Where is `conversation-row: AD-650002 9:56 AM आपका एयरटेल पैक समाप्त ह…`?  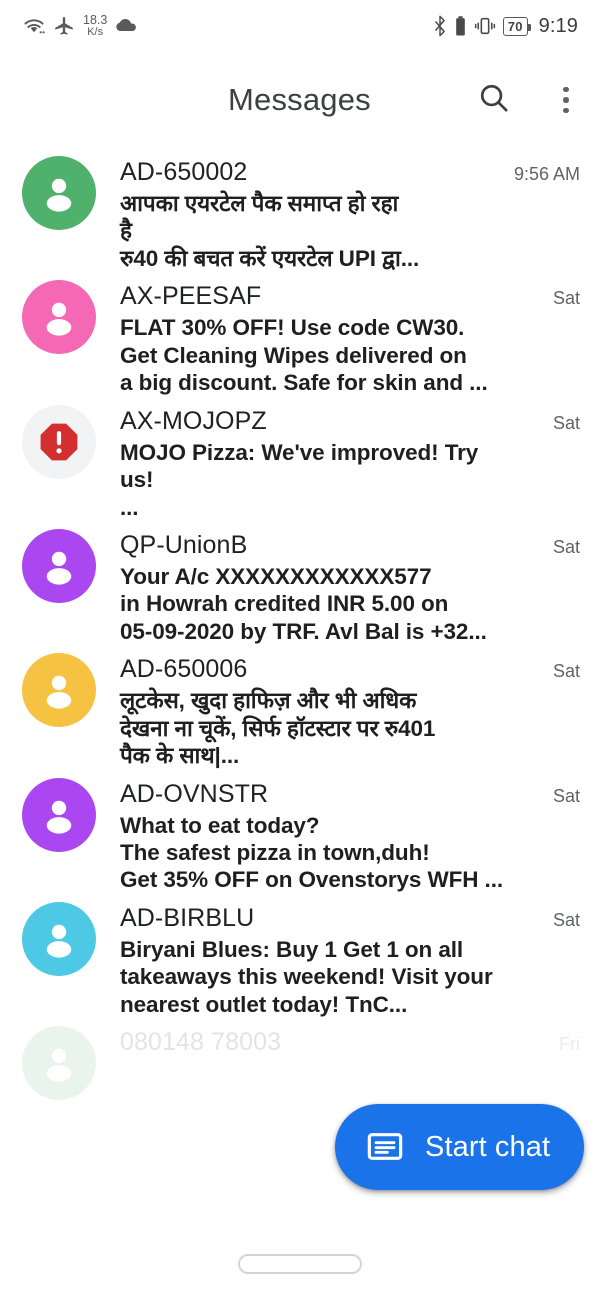
conversation-row: AD-650002 9:56 AM आपका एयरटेल पैक समाप्त ह… is located at coordinates (300, 210).